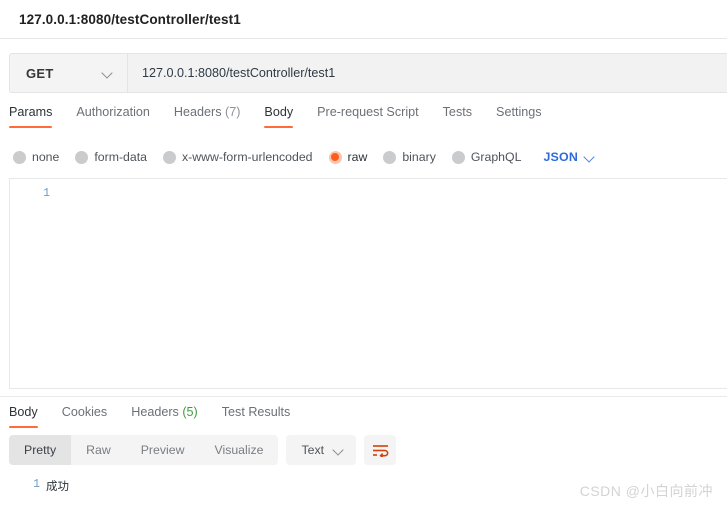 This screenshot has height=508, width=727. I want to click on body-type-form-data: form-data, so click(111, 157).